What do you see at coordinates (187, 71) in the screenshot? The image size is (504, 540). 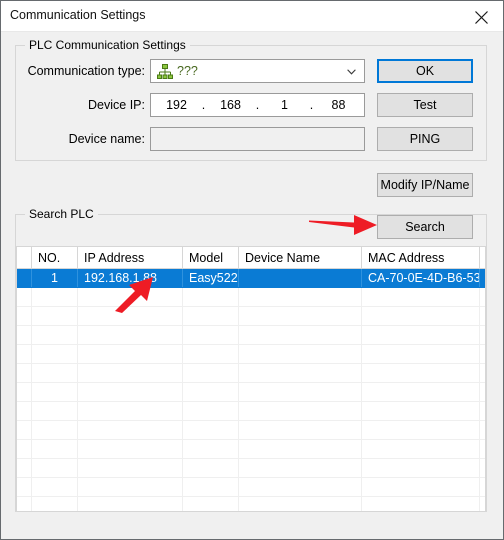 I see `communication-type-value: ???` at bounding box center [187, 71].